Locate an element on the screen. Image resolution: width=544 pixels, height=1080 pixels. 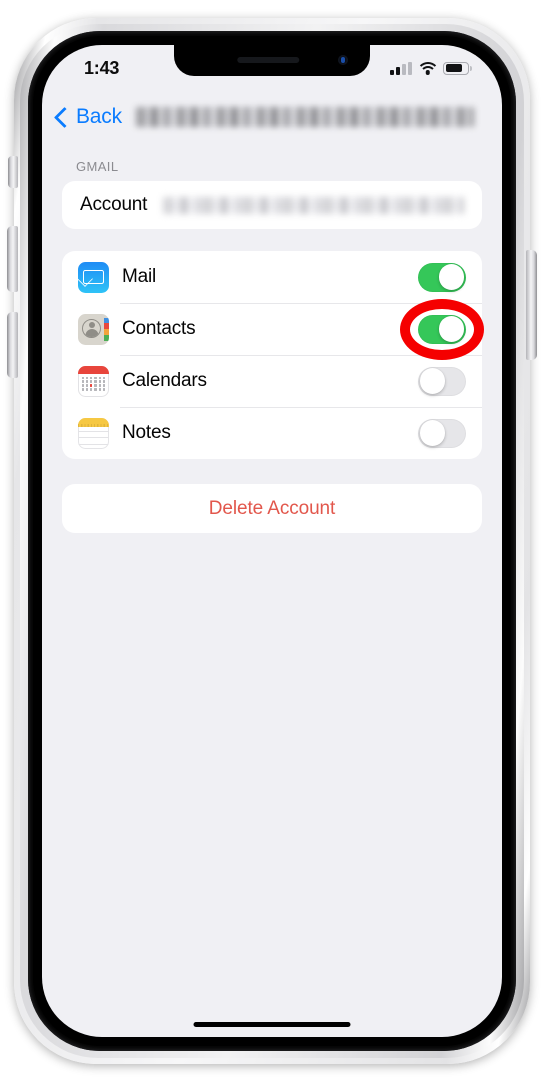
status-bar-indicators is located at coordinates (431, 68).